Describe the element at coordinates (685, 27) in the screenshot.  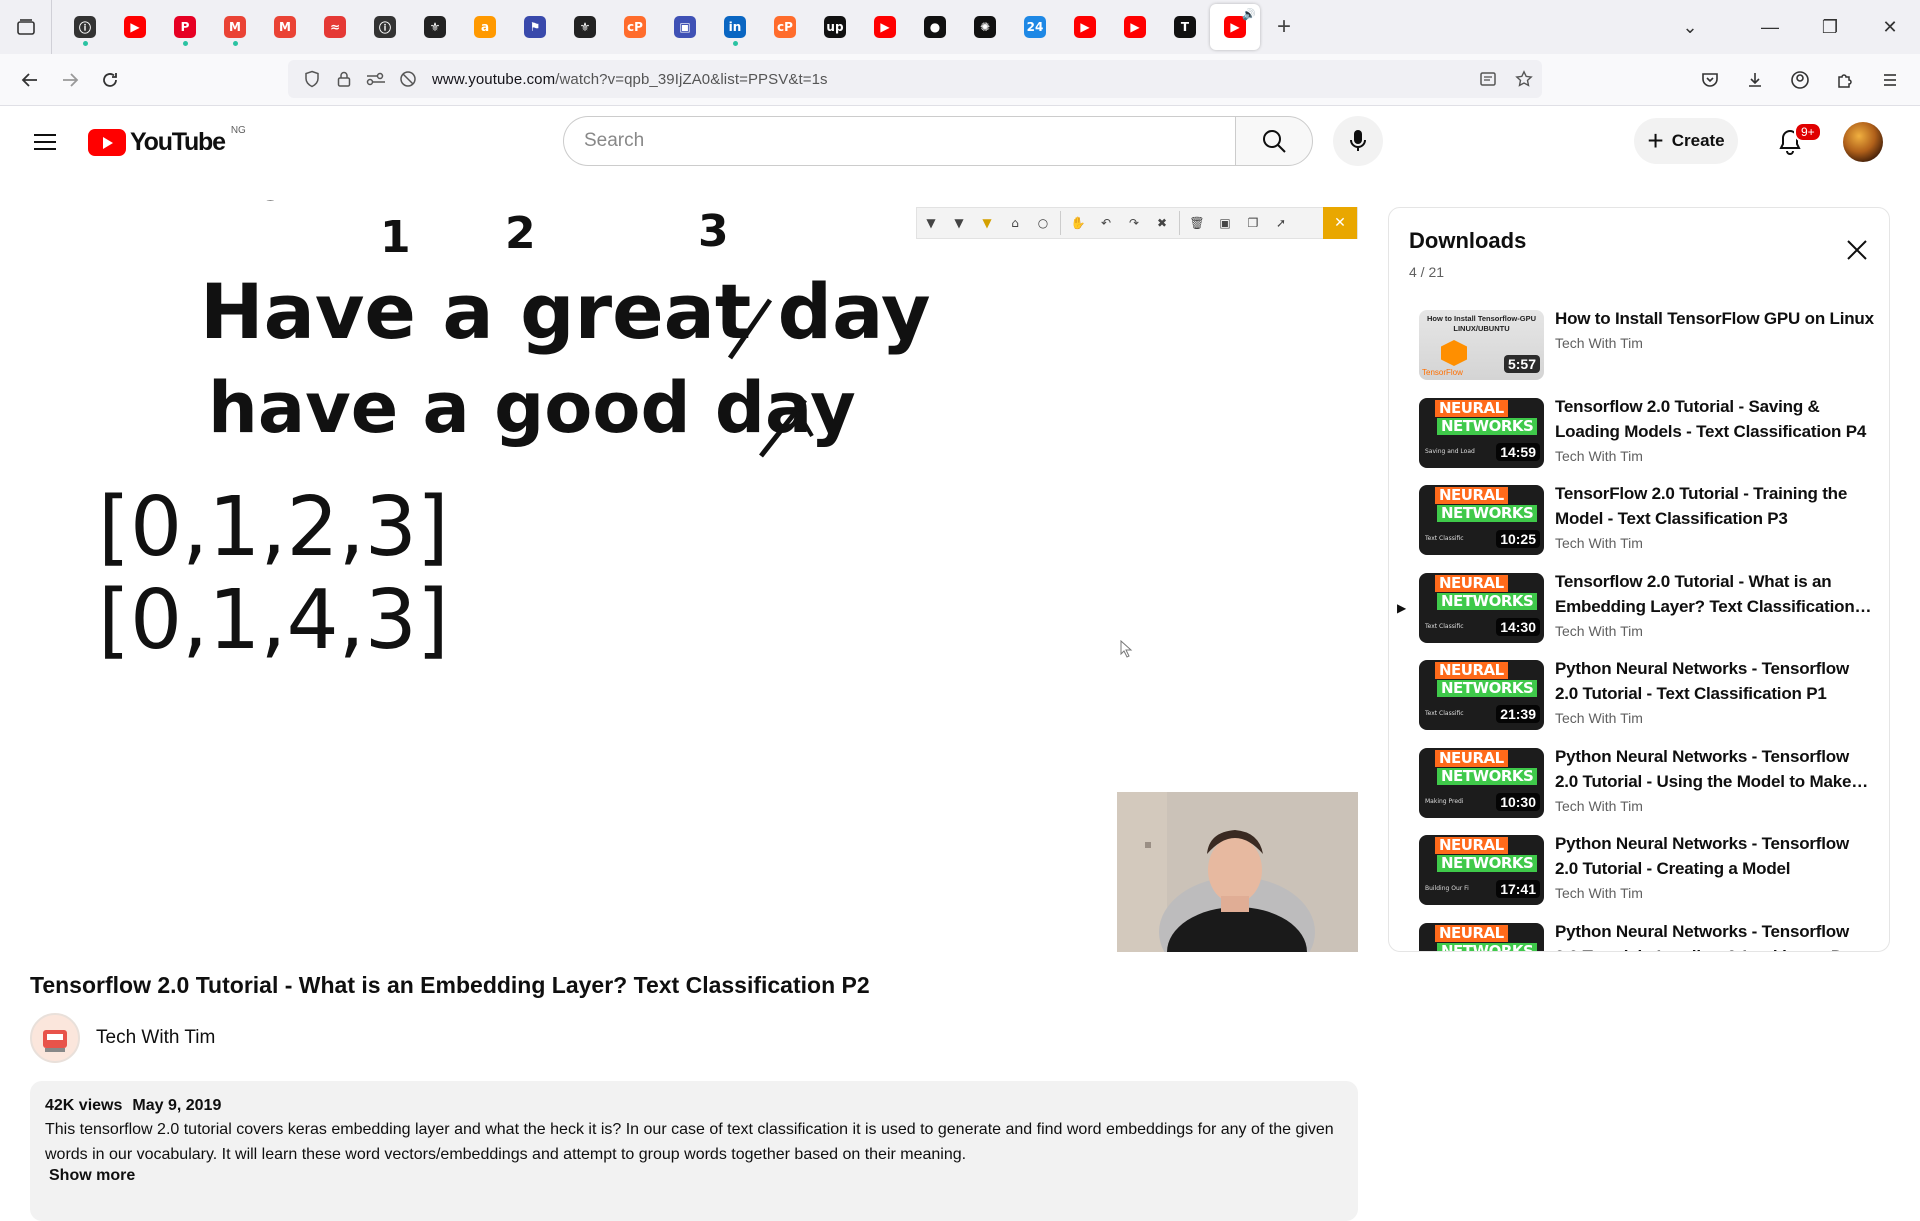
I see `pinned-tab: ▣` at that location.